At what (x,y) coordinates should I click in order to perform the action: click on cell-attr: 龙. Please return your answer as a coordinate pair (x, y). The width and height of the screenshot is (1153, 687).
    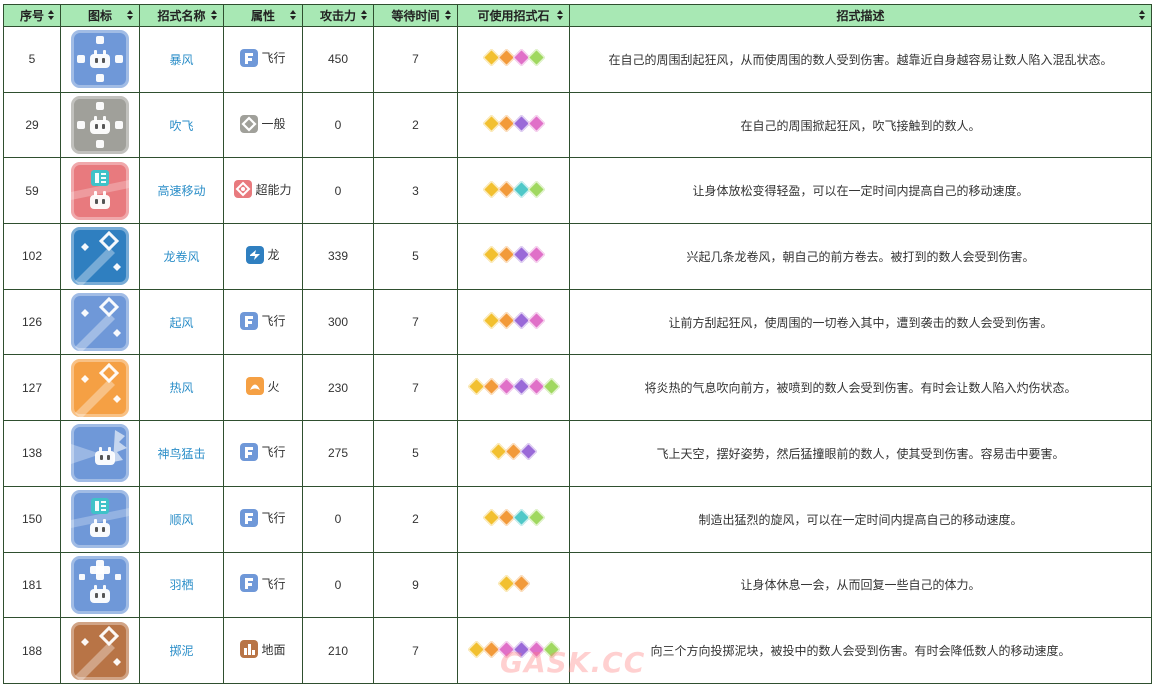
    Looking at the image, I should click on (263, 256).